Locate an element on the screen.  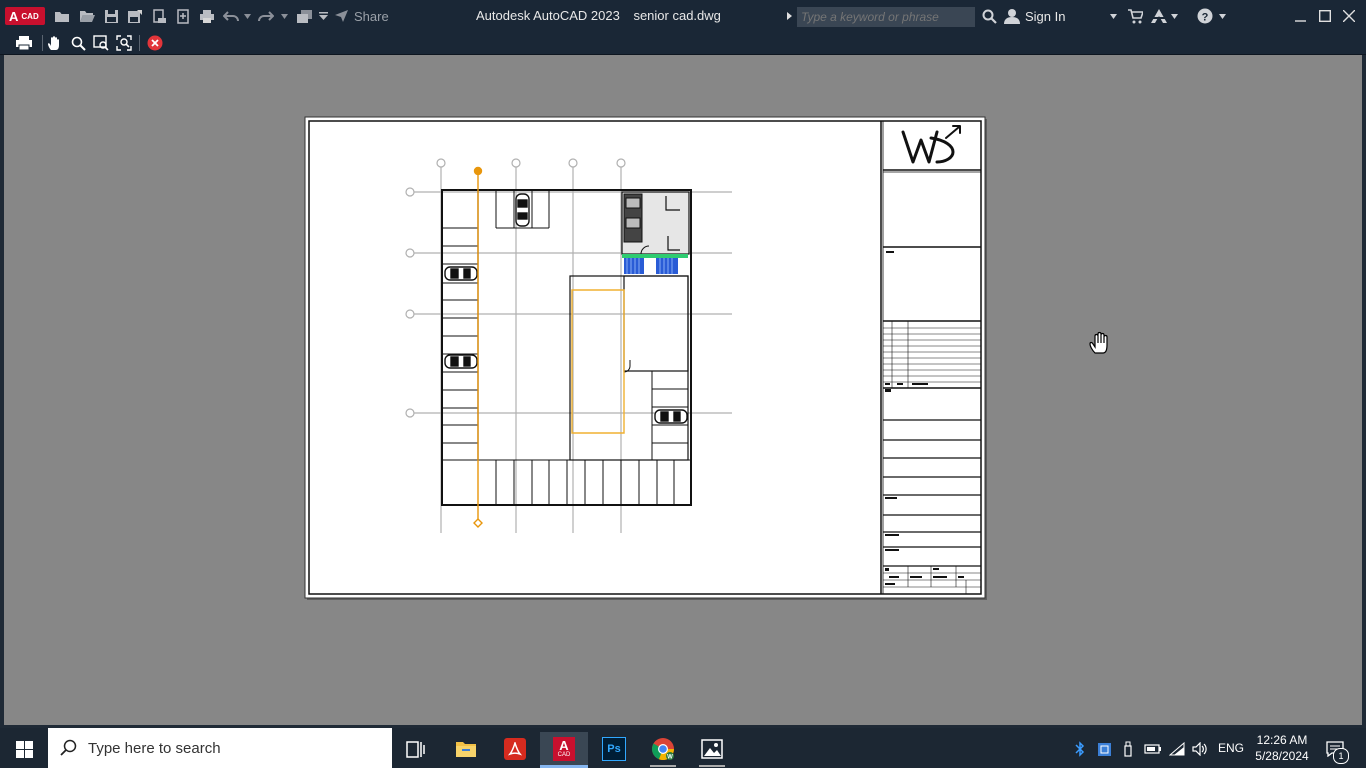
new-file-icon is located at coordinates (62, 16).